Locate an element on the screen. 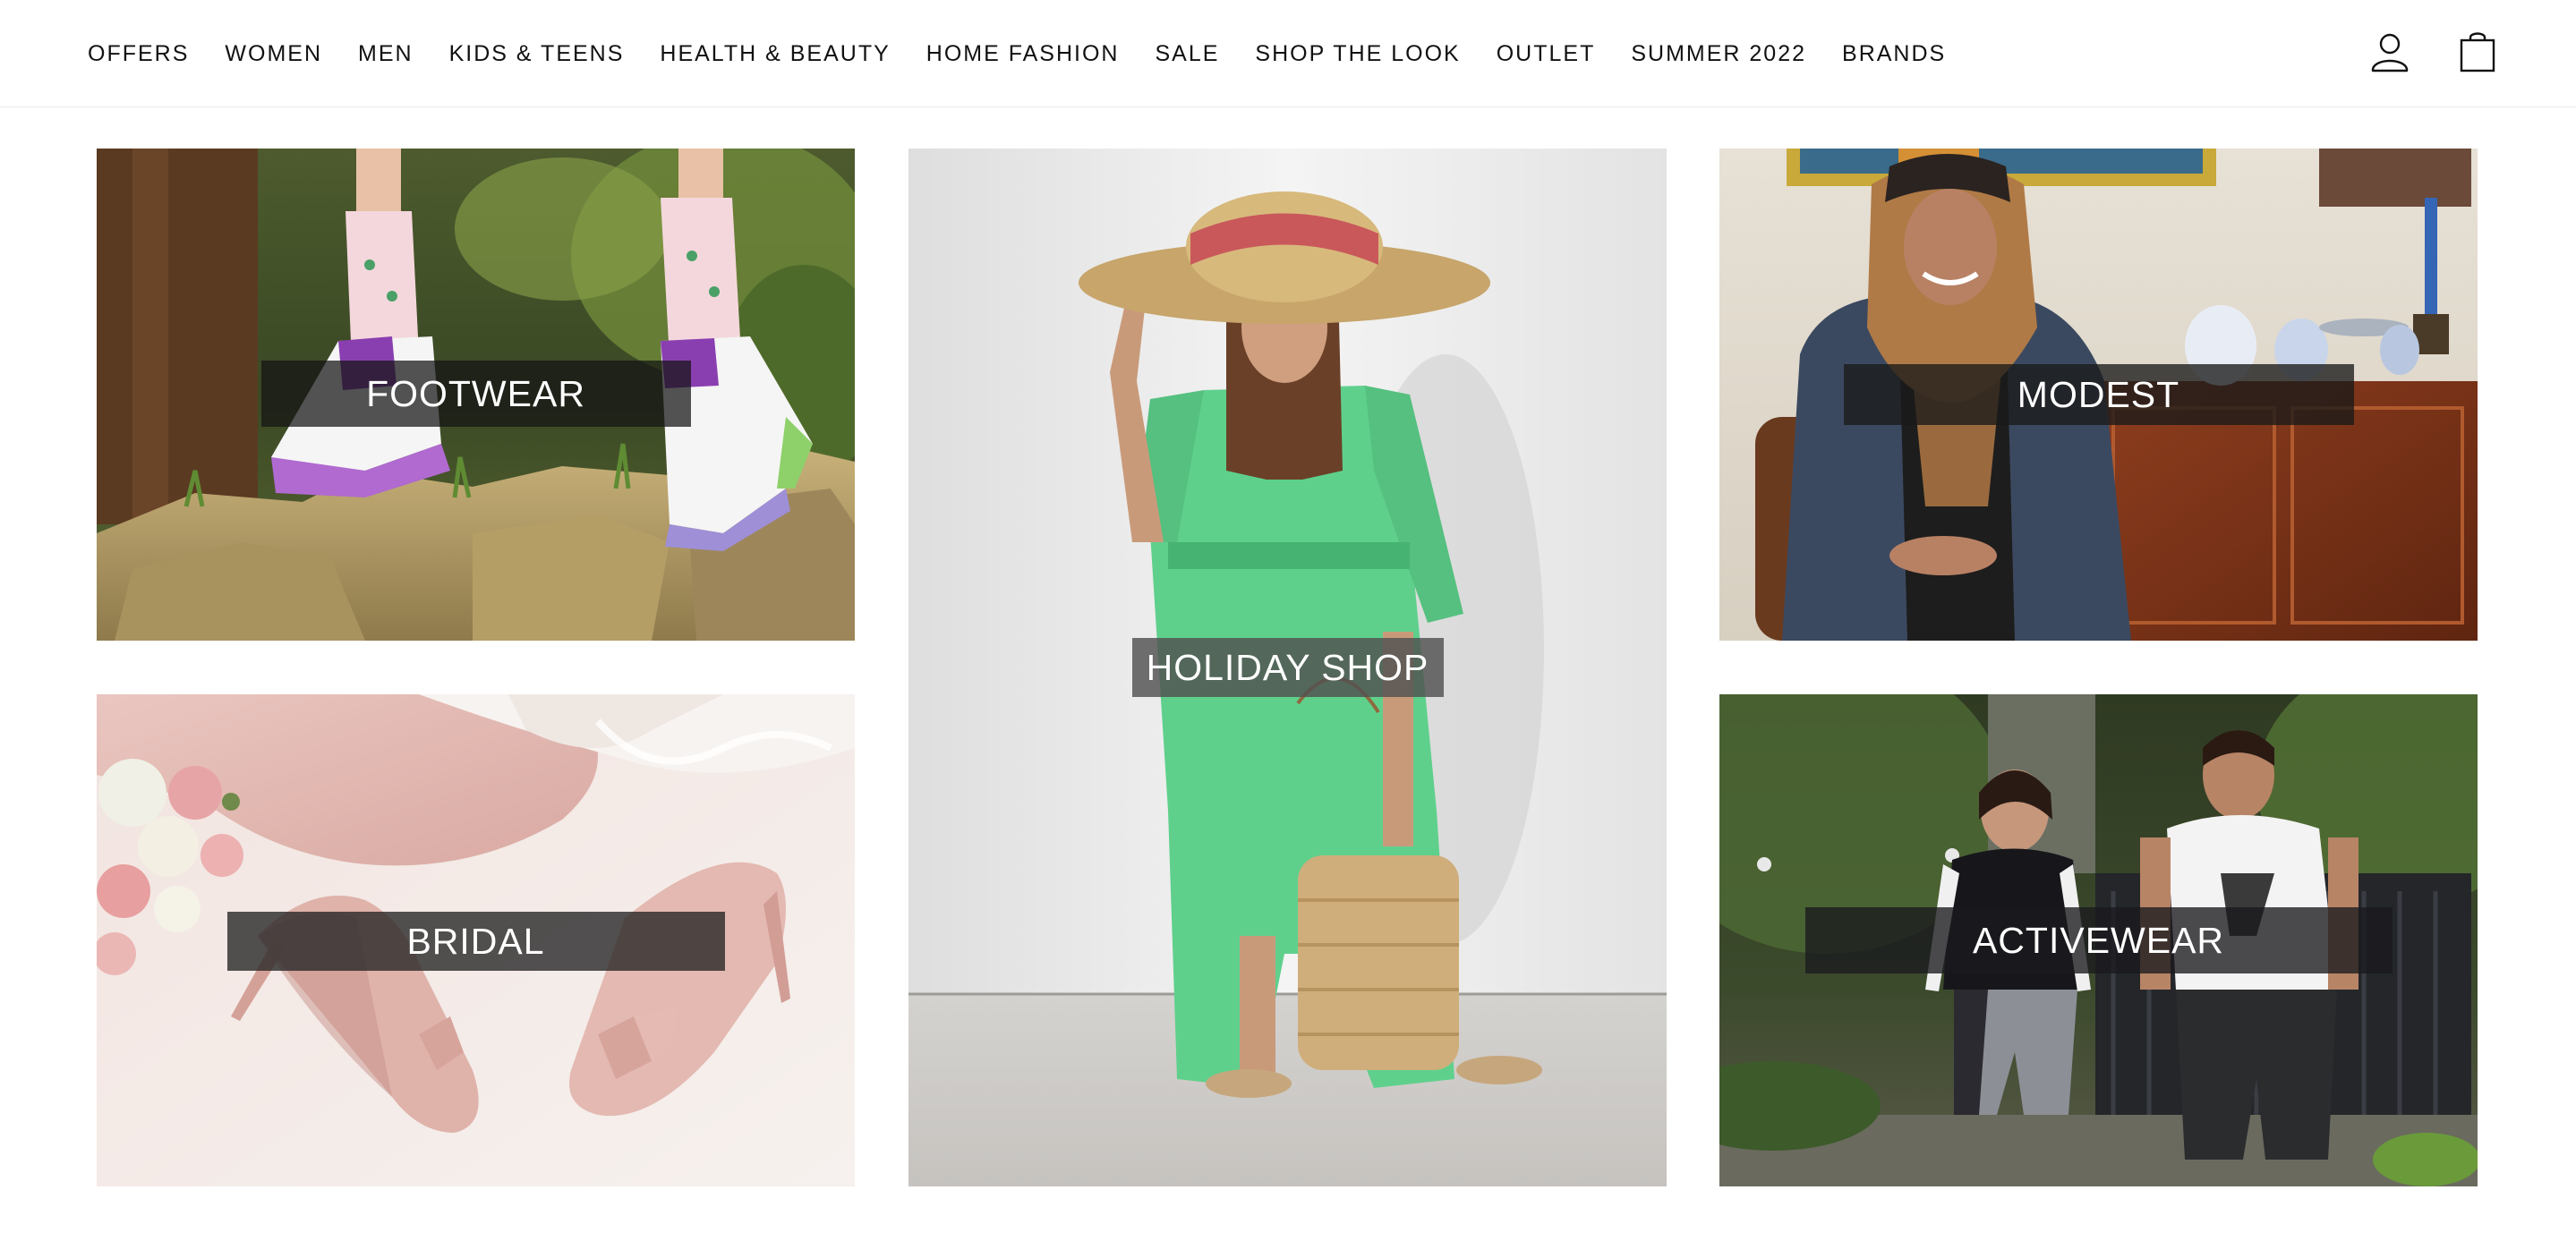 This screenshot has width=2576, height=1258. category-tile-bridal: BRIDAL is located at coordinates (476, 940).